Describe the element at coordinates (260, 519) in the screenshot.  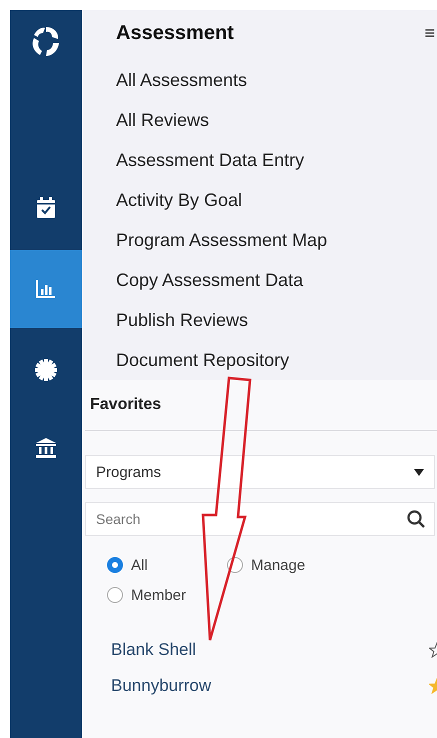
I see `search-field: Search` at that location.